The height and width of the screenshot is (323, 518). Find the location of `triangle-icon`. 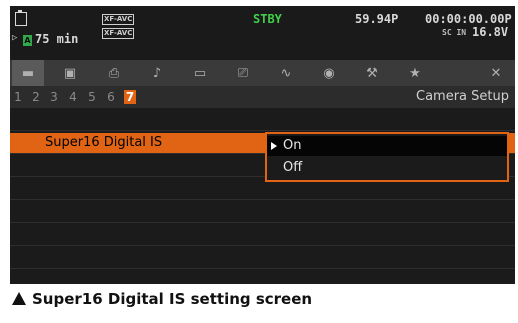

triangle-icon is located at coordinates (19, 298).